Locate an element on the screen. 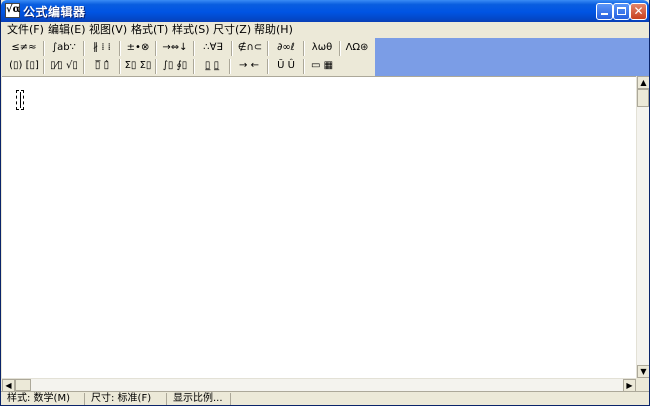 This screenshot has width=650, height=406. status-size: 尺寸: 标准(F) is located at coordinates (127, 399).